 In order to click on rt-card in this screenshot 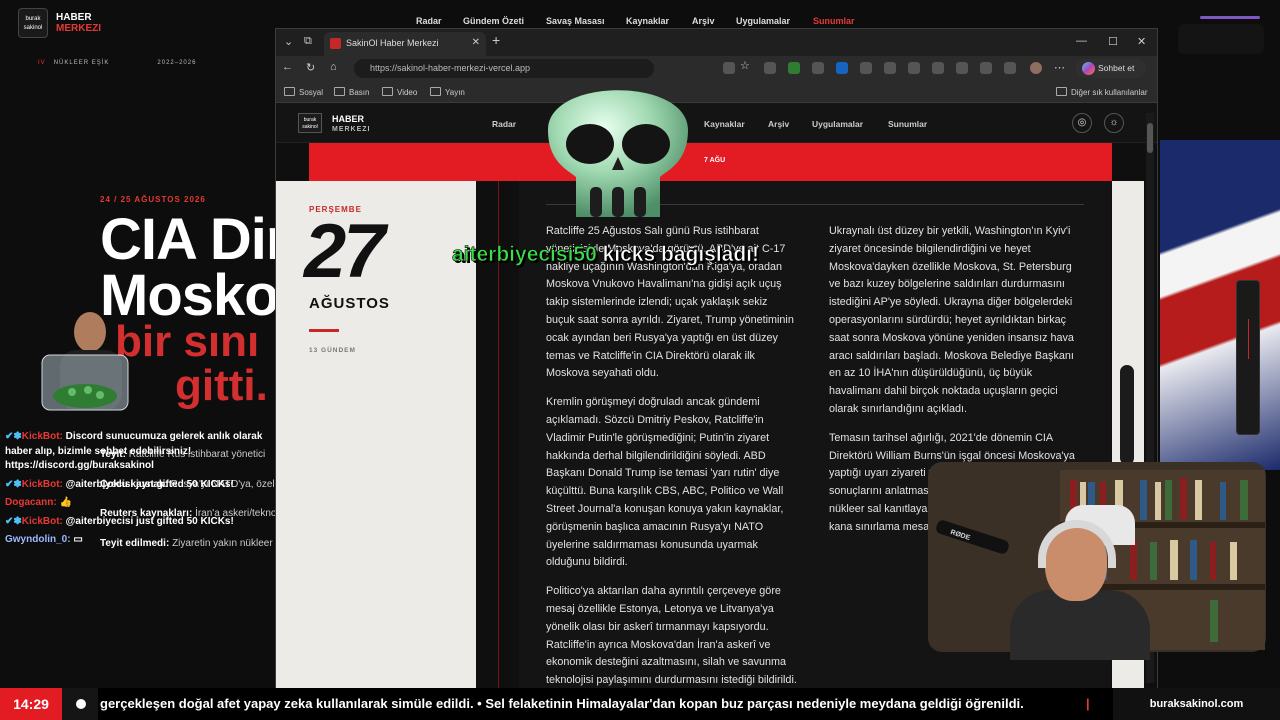, I will do `click(1221, 39)`.